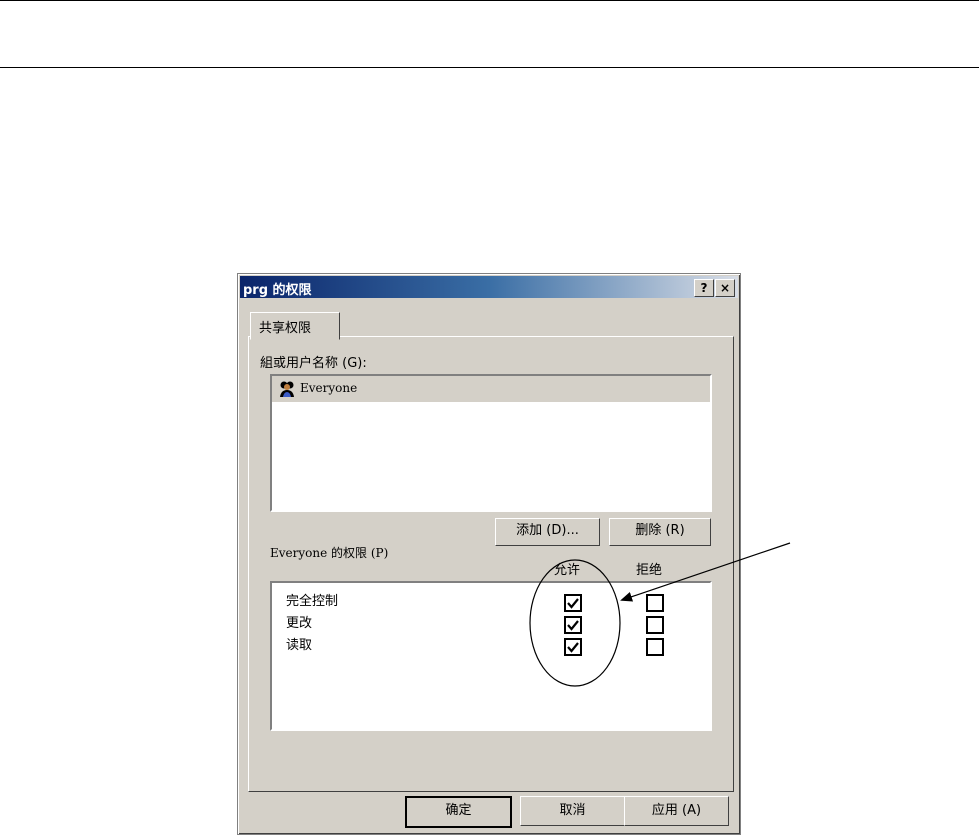 This screenshot has height=838, width=979. I want to click on highlight-ellipse, so click(575, 623).